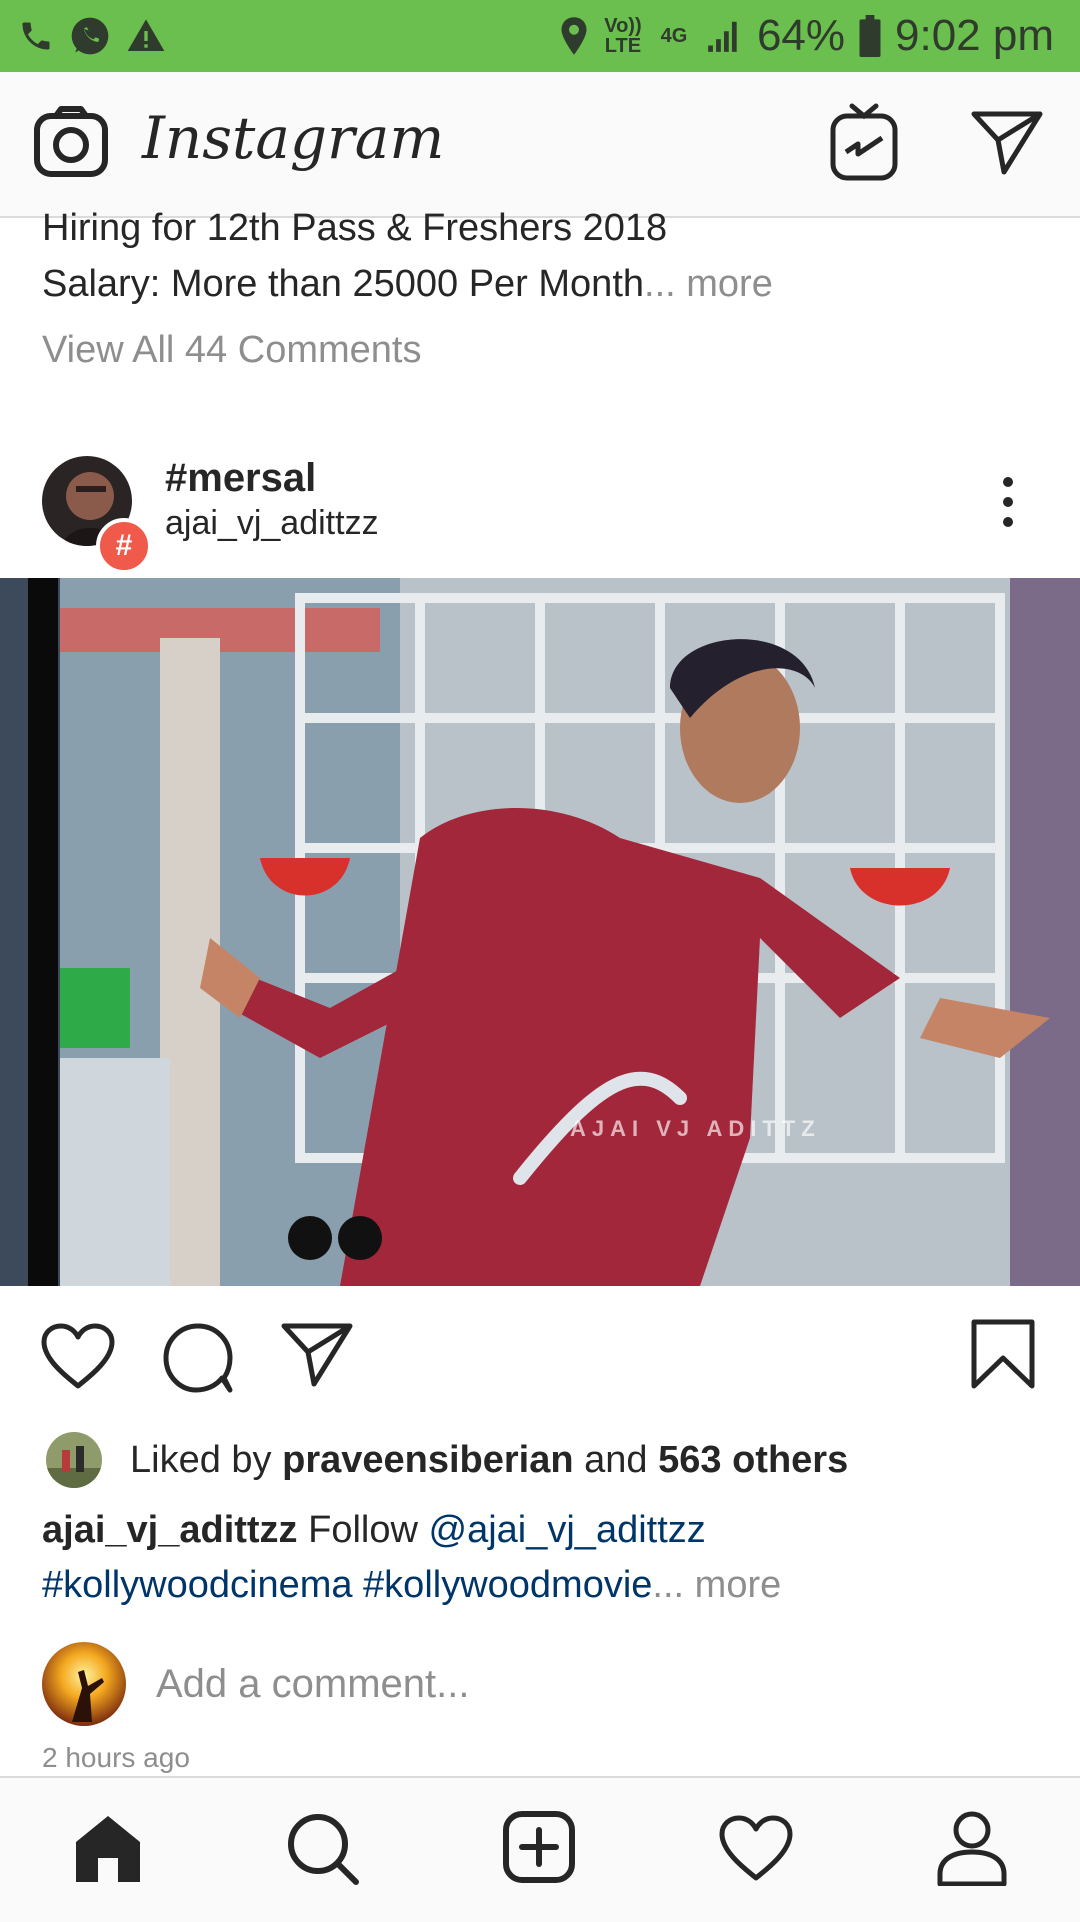 The height and width of the screenshot is (1922, 1080). What do you see at coordinates (355, 228) in the screenshot?
I see `prev-caption-line1: Hiring for 12th Pass & Freshers 2018` at bounding box center [355, 228].